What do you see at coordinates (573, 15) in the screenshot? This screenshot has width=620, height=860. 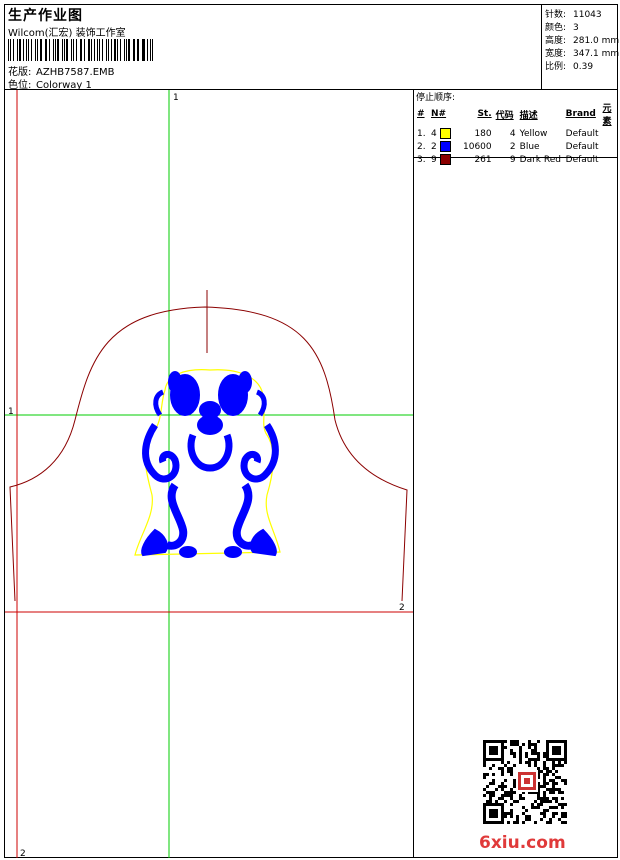 I see `stat-stitches: 针数: 11043` at bounding box center [573, 15].